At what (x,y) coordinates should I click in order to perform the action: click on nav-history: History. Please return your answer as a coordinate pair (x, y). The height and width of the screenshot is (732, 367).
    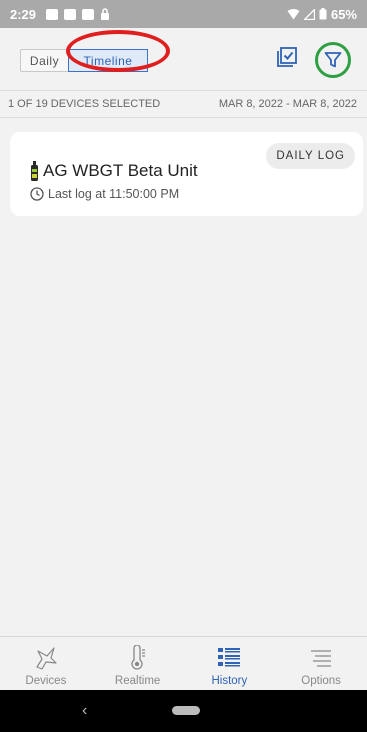
    Looking at the image, I should click on (230, 663).